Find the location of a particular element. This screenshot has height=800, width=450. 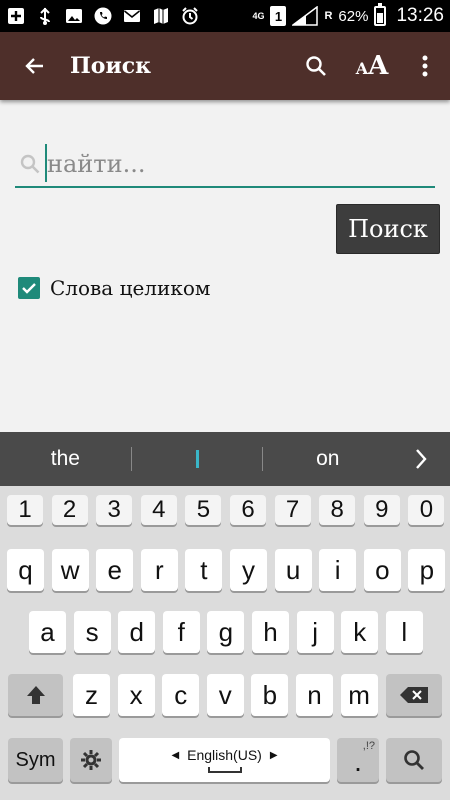

period-key: ,!? . is located at coordinates (358, 760).